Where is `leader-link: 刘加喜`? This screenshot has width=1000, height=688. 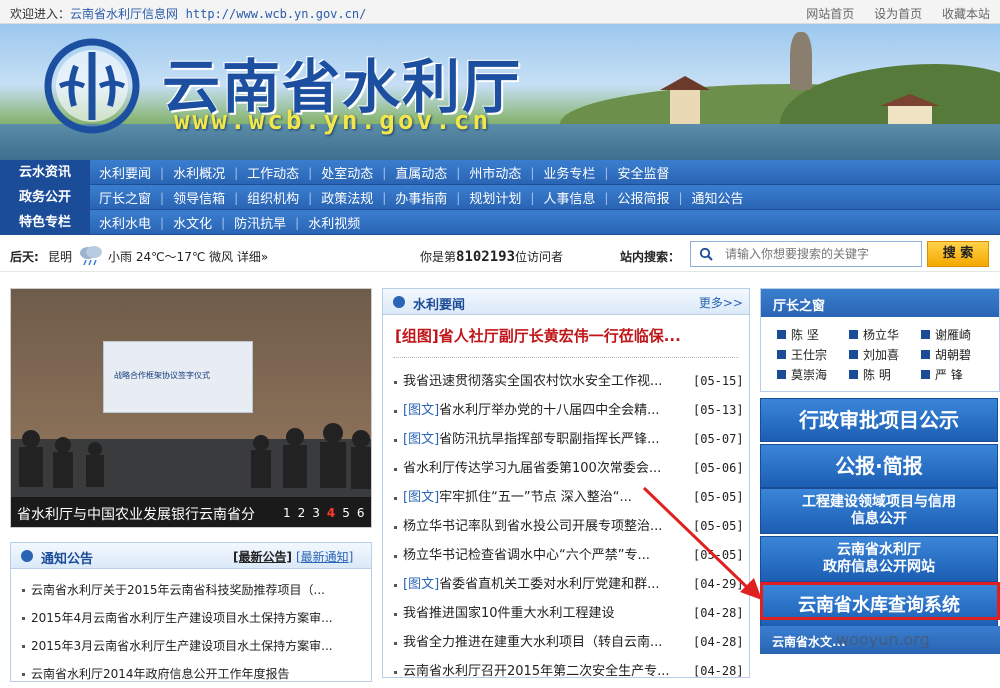
leader-link: 刘加喜 is located at coordinates (885, 355).